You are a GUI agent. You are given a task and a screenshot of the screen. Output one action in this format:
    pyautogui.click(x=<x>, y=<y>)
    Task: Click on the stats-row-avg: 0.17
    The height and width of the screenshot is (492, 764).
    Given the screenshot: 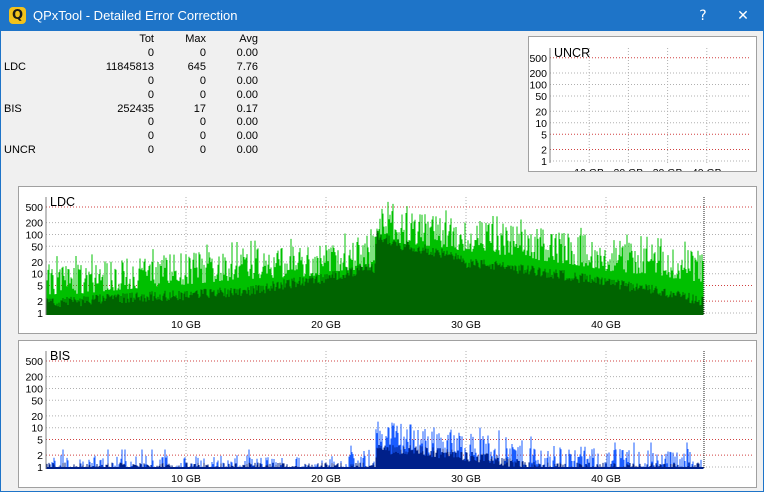 What is the action you would take?
    pyautogui.click(x=247, y=108)
    